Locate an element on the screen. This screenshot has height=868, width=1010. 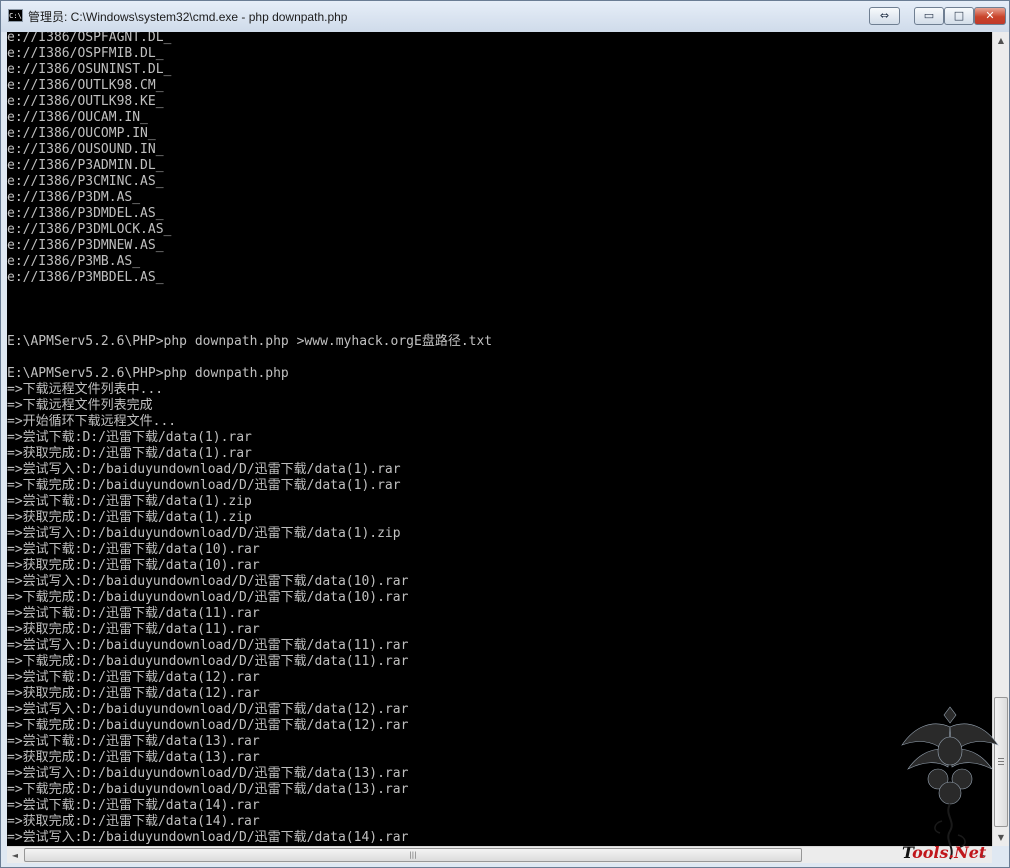
console-line: E:\APMServ5.2.6\PHP>php downpath.php is located at coordinates (148, 373).